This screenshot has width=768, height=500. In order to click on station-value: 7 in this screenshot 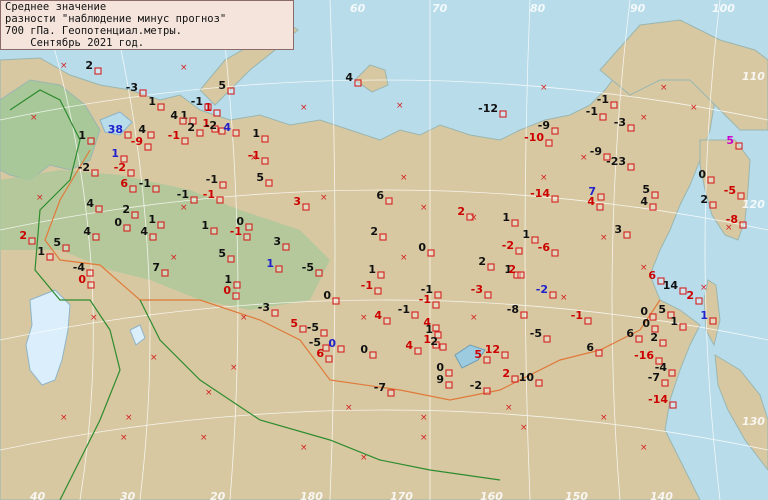, I will do `click(156, 267)`.